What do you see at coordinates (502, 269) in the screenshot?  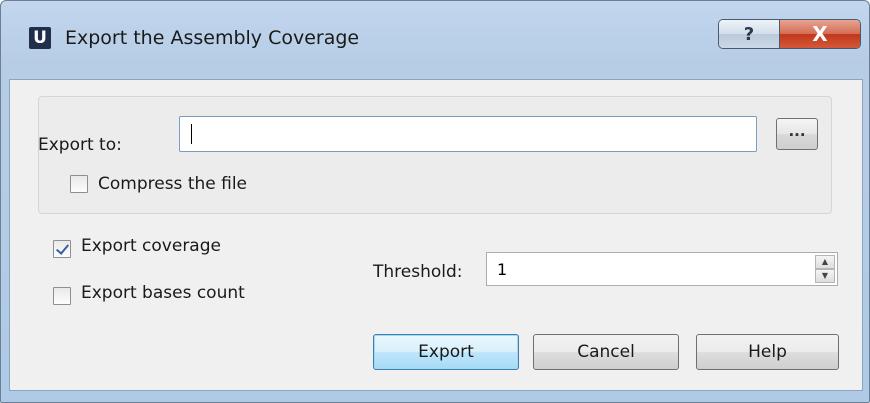 I see `threshold-value: 1` at bounding box center [502, 269].